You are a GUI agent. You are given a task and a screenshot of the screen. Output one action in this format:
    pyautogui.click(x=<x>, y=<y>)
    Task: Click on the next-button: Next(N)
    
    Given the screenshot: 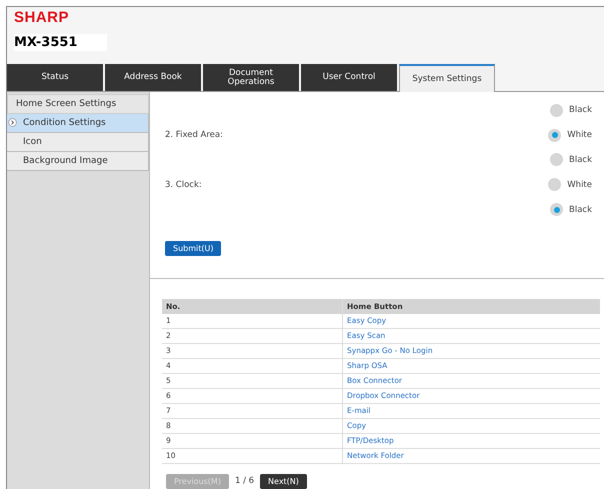 What is the action you would take?
    pyautogui.click(x=283, y=481)
    